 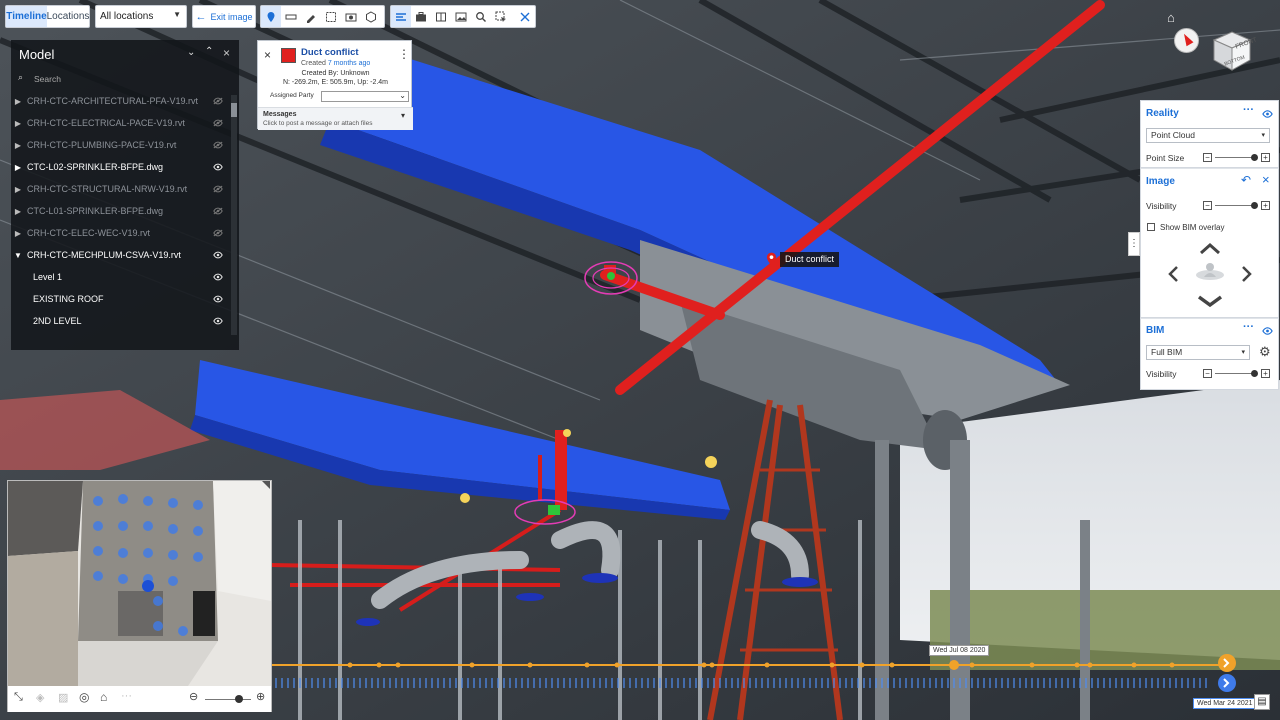 I want to click on scrollbar, so click(x=234, y=215).